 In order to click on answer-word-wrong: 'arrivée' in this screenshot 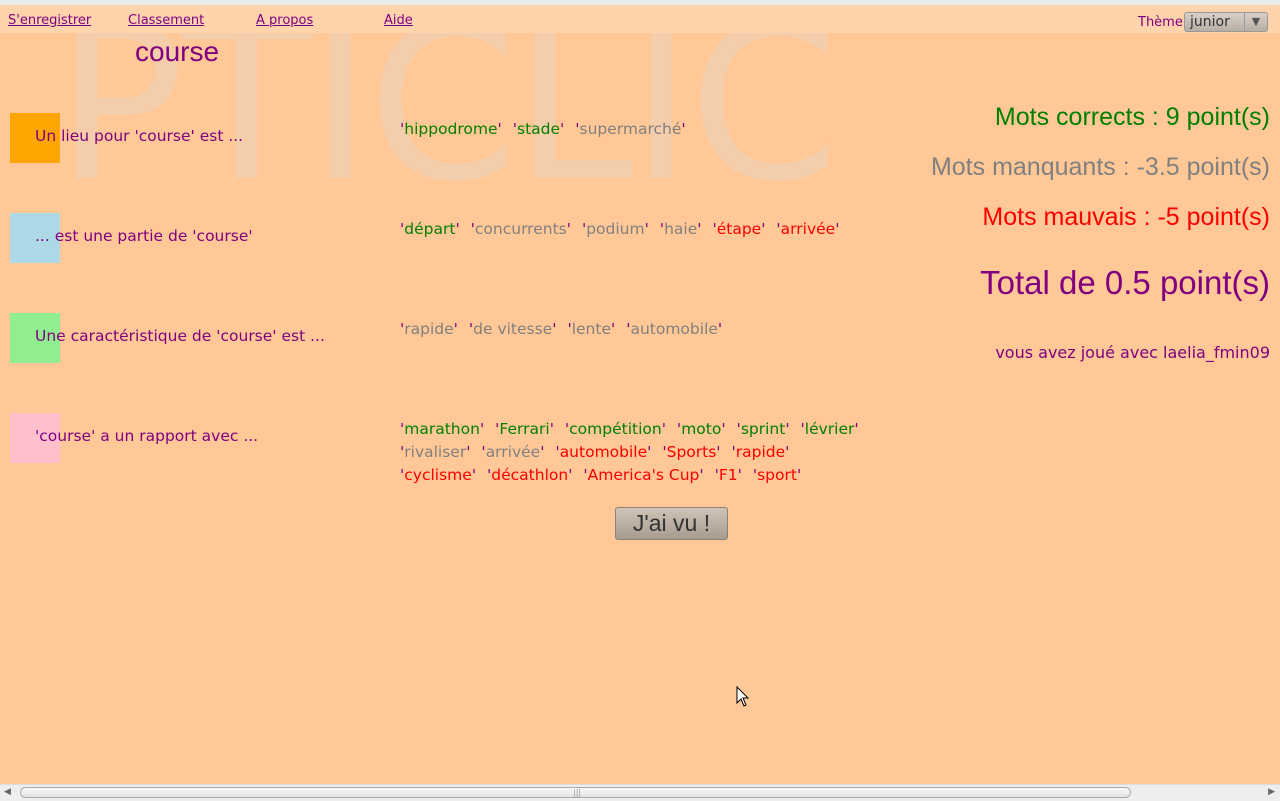, I will do `click(808, 229)`.